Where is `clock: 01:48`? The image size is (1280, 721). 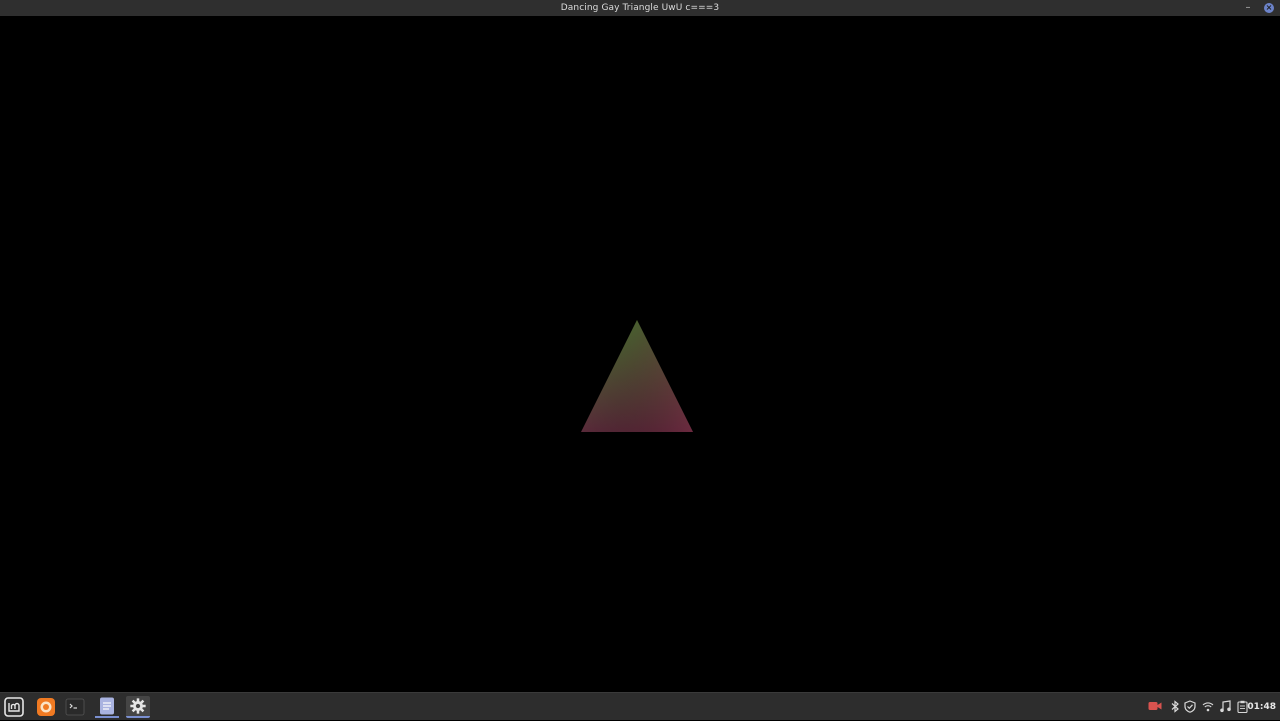 clock: 01:48 is located at coordinates (1261, 707).